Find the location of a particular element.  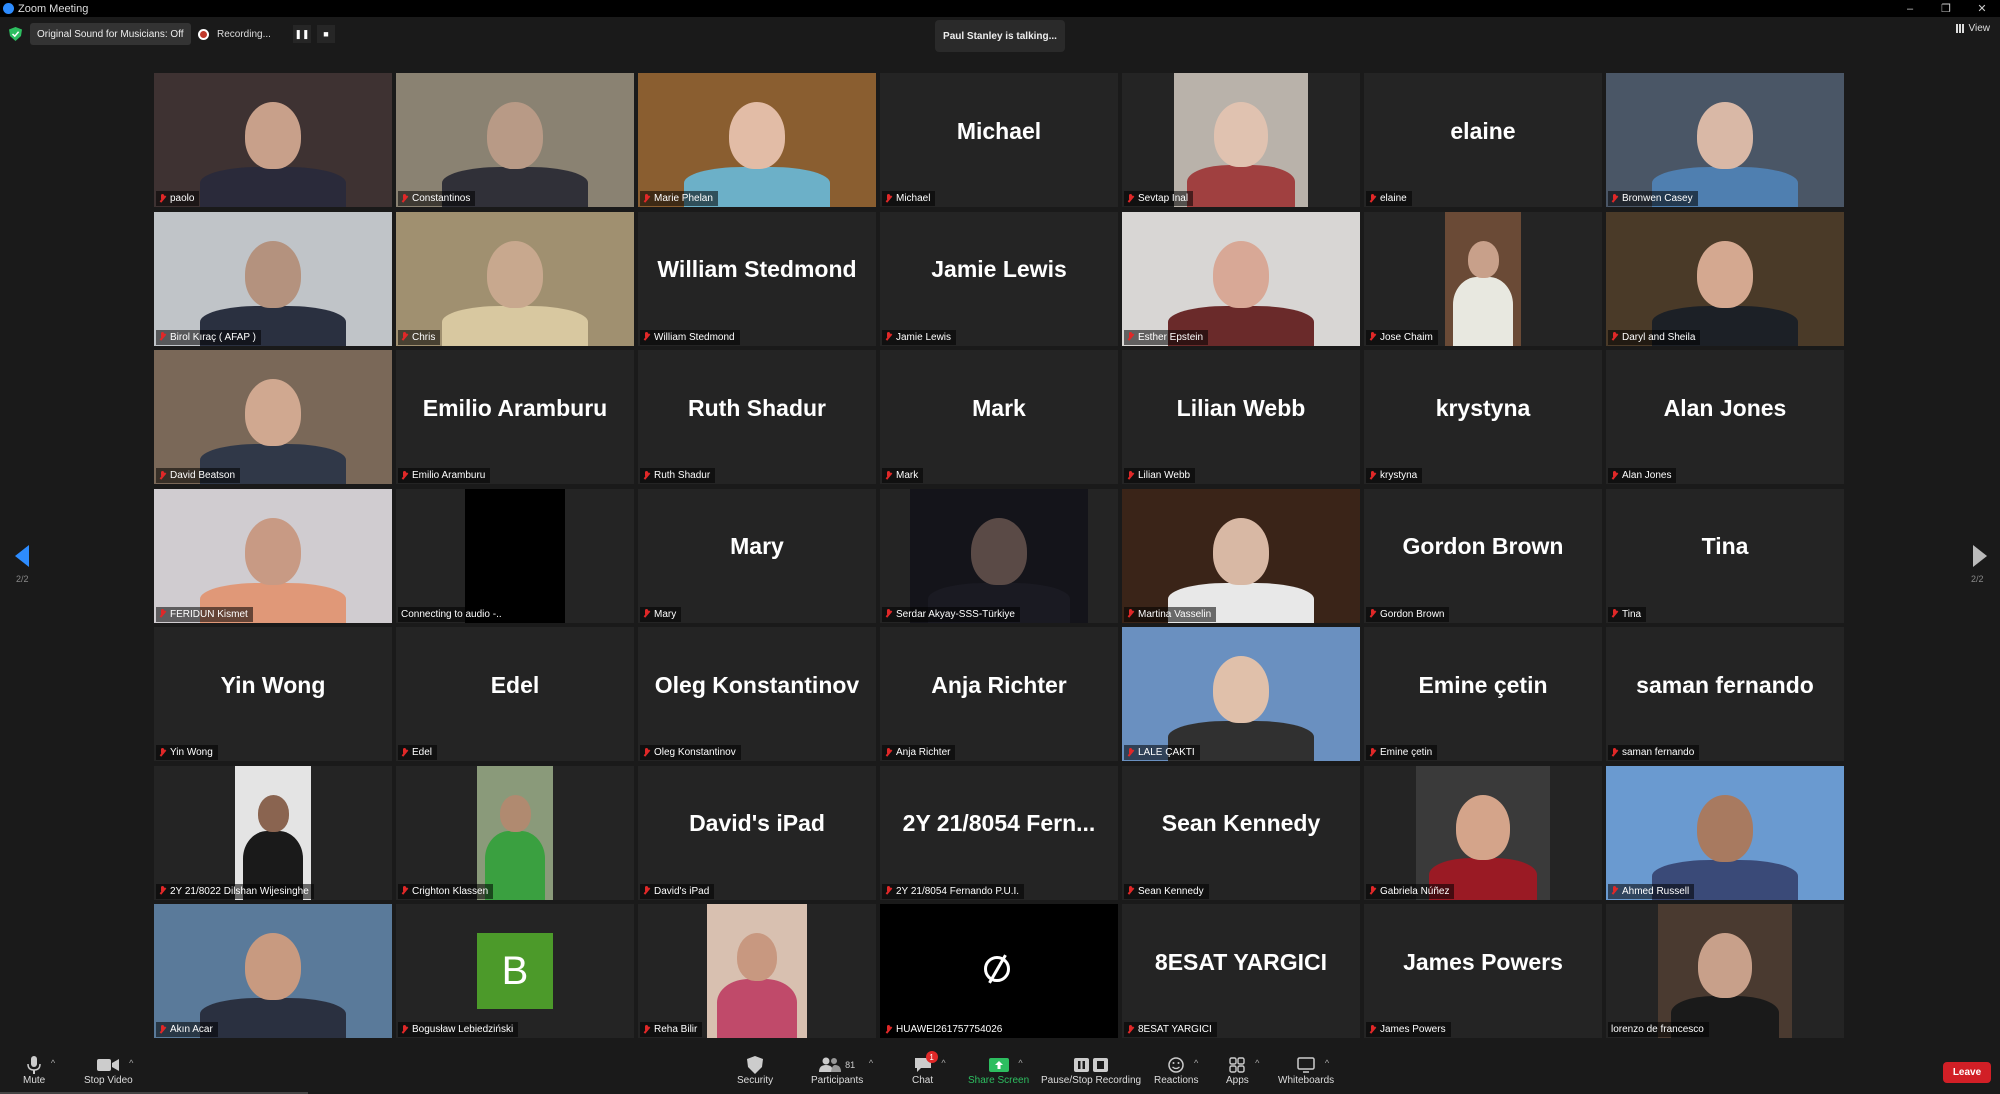

participant-name: 2Y 21/8054 Fernando P.U.I. is located at coordinates (958, 891).